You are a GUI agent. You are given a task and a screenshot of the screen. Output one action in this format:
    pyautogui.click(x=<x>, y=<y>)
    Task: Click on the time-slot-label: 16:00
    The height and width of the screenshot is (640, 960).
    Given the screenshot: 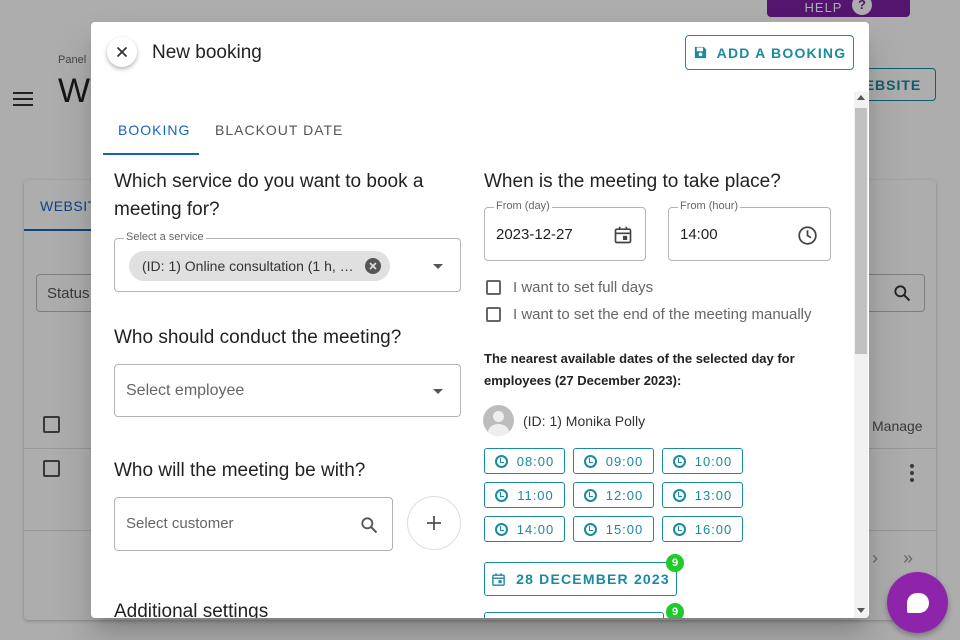 What is the action you would take?
    pyautogui.click(x=713, y=529)
    